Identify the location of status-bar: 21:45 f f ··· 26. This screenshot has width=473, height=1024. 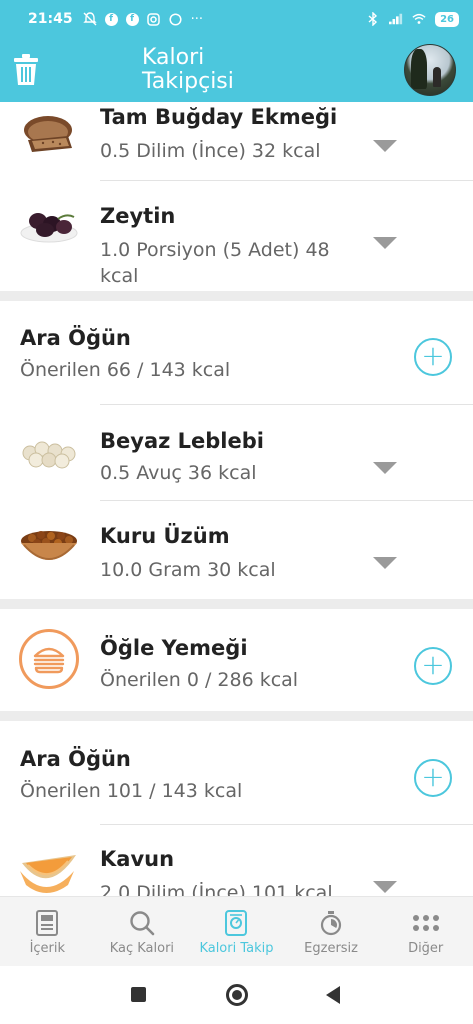
(236, 19).